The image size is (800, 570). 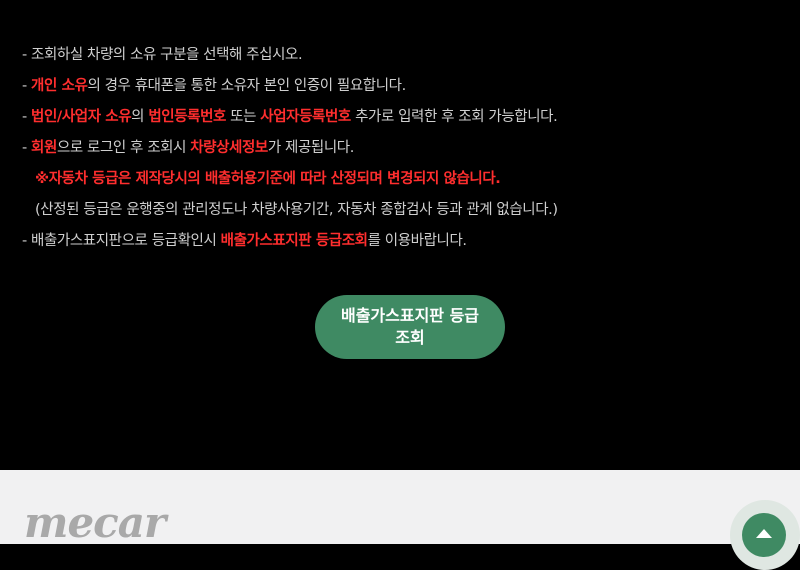 I want to click on highlight-emission-plate-lookup: 배출가스표지판 등급조회, so click(x=294, y=241).